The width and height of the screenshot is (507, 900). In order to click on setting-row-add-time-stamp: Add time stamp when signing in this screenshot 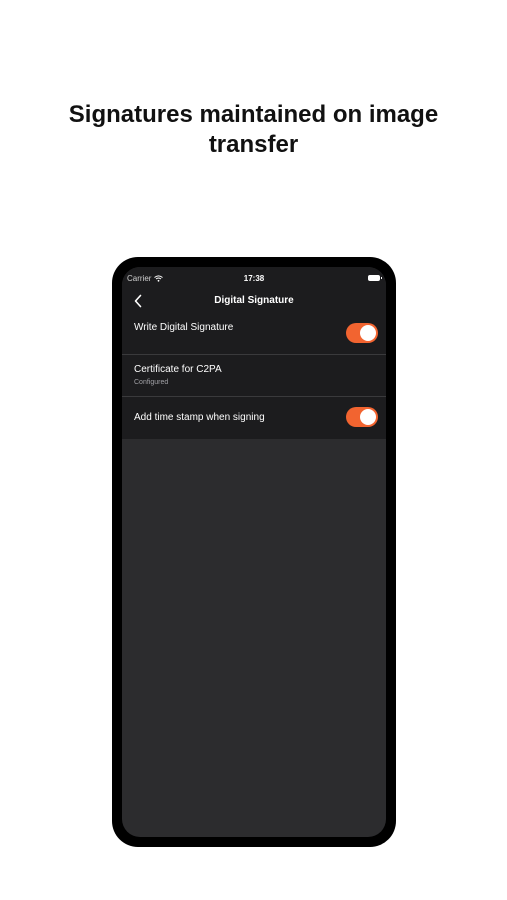, I will do `click(254, 418)`.